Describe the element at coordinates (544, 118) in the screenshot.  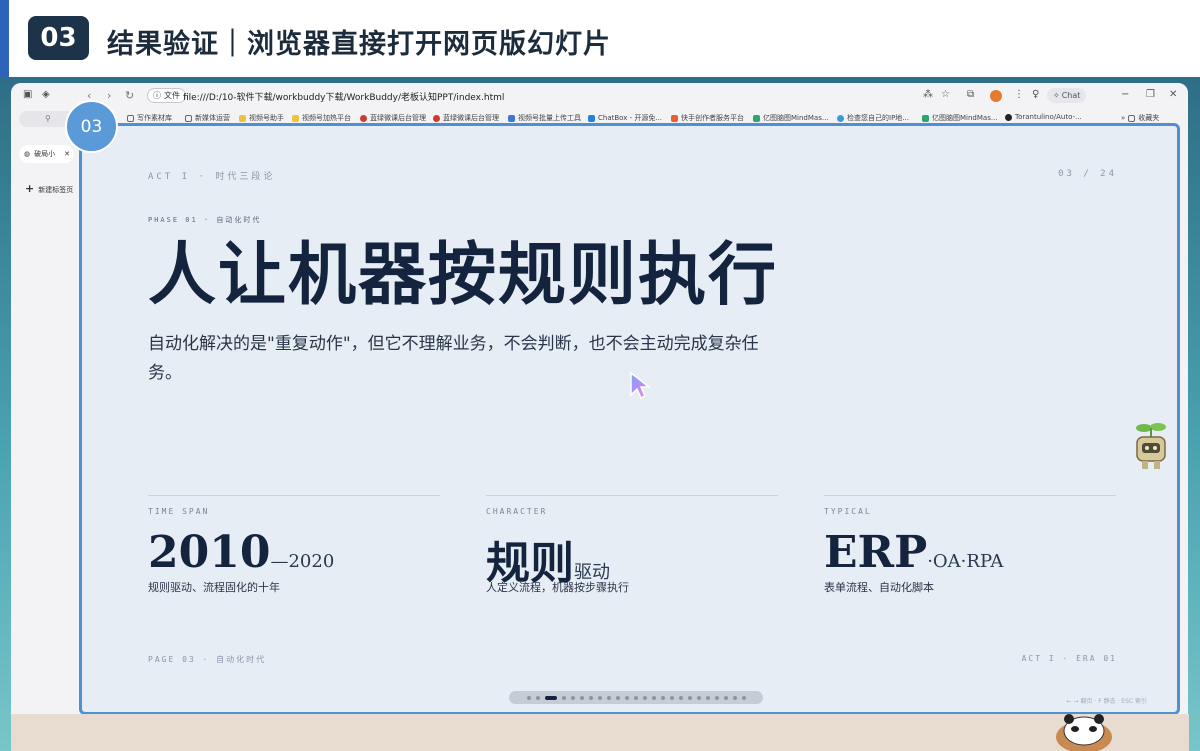
I see `bookmark-item: 视频号批量上传工具` at that location.